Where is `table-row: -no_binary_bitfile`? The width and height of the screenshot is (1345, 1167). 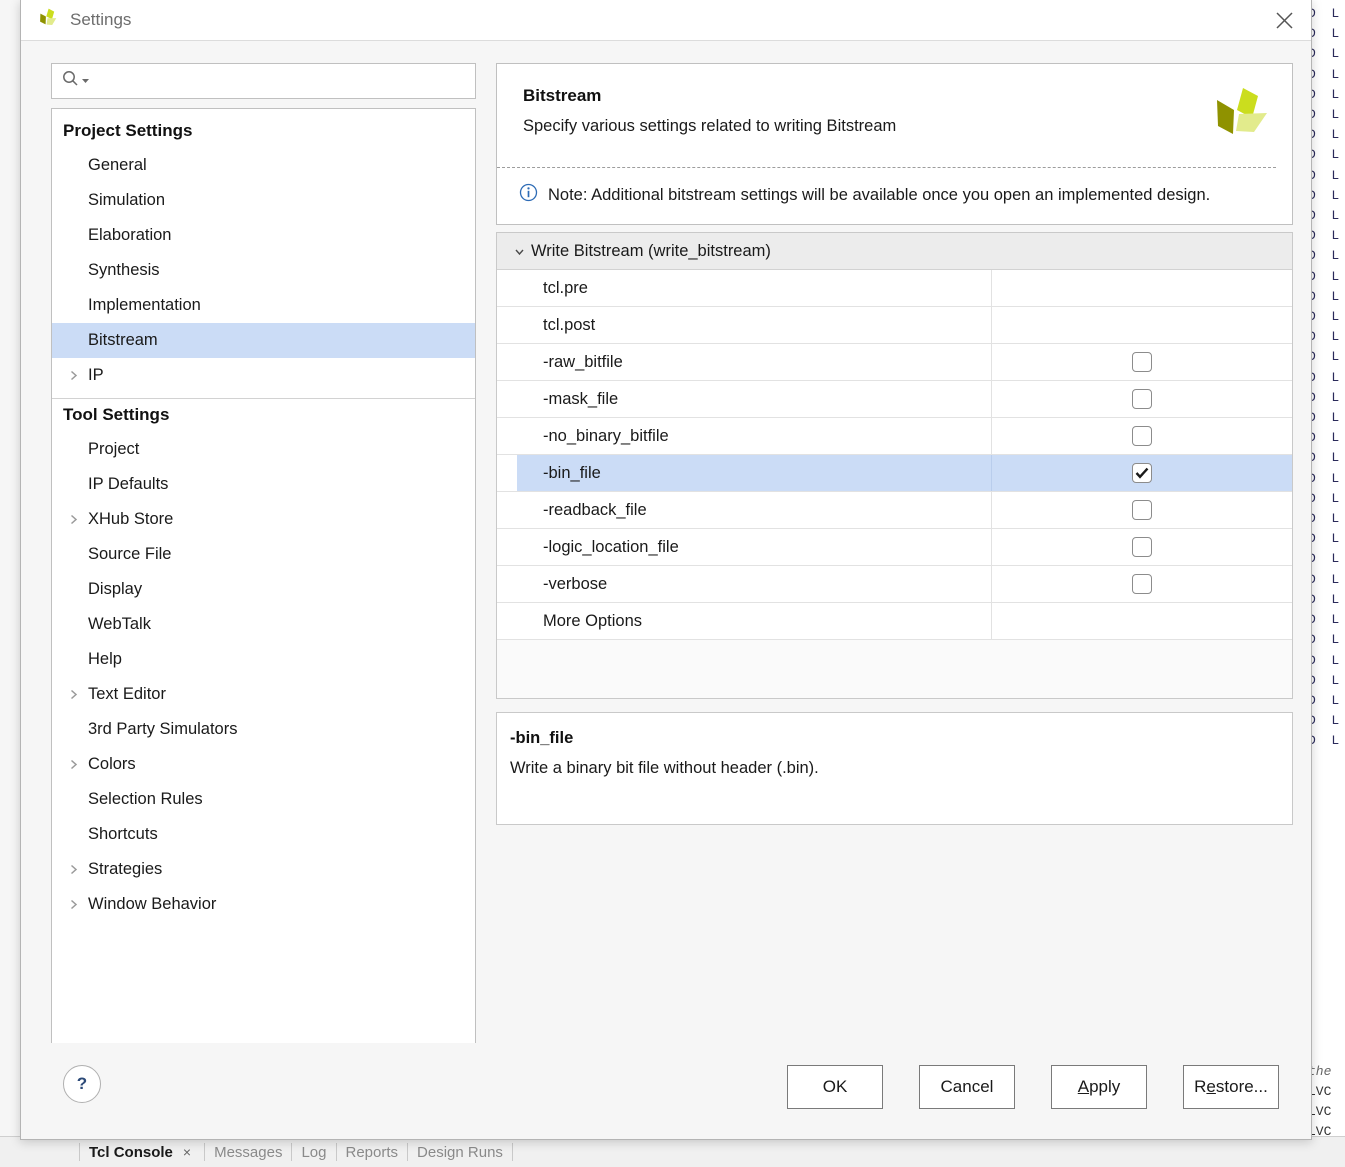
table-row: -no_binary_bitfile is located at coordinates (894, 436).